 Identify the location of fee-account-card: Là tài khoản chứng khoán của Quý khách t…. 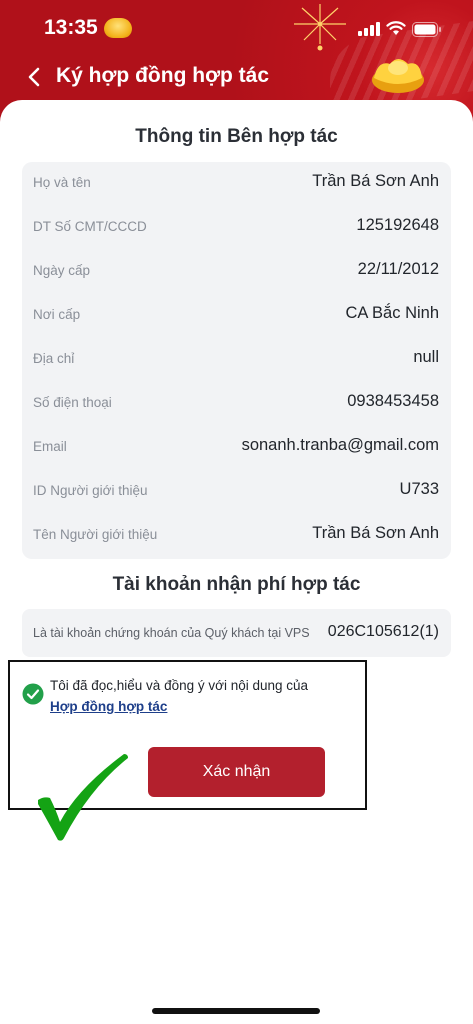
(236, 633).